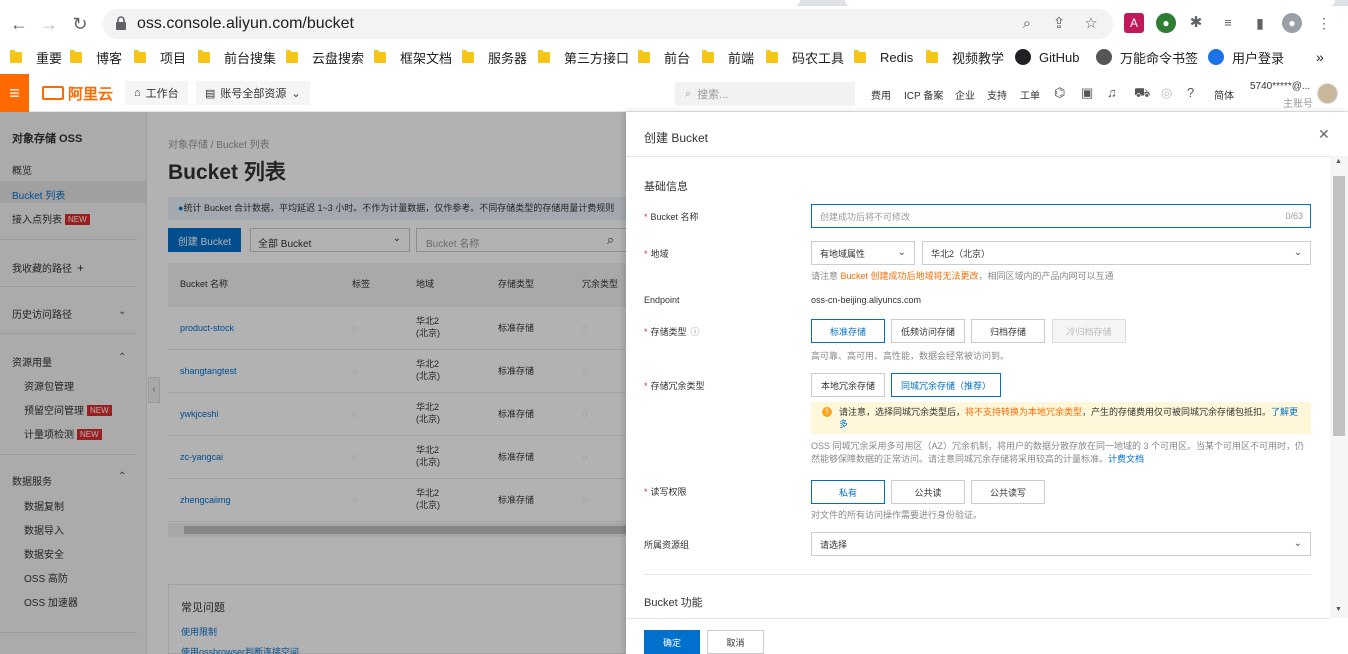  I want to click on header-link-ticket: 工单, so click(1030, 94).